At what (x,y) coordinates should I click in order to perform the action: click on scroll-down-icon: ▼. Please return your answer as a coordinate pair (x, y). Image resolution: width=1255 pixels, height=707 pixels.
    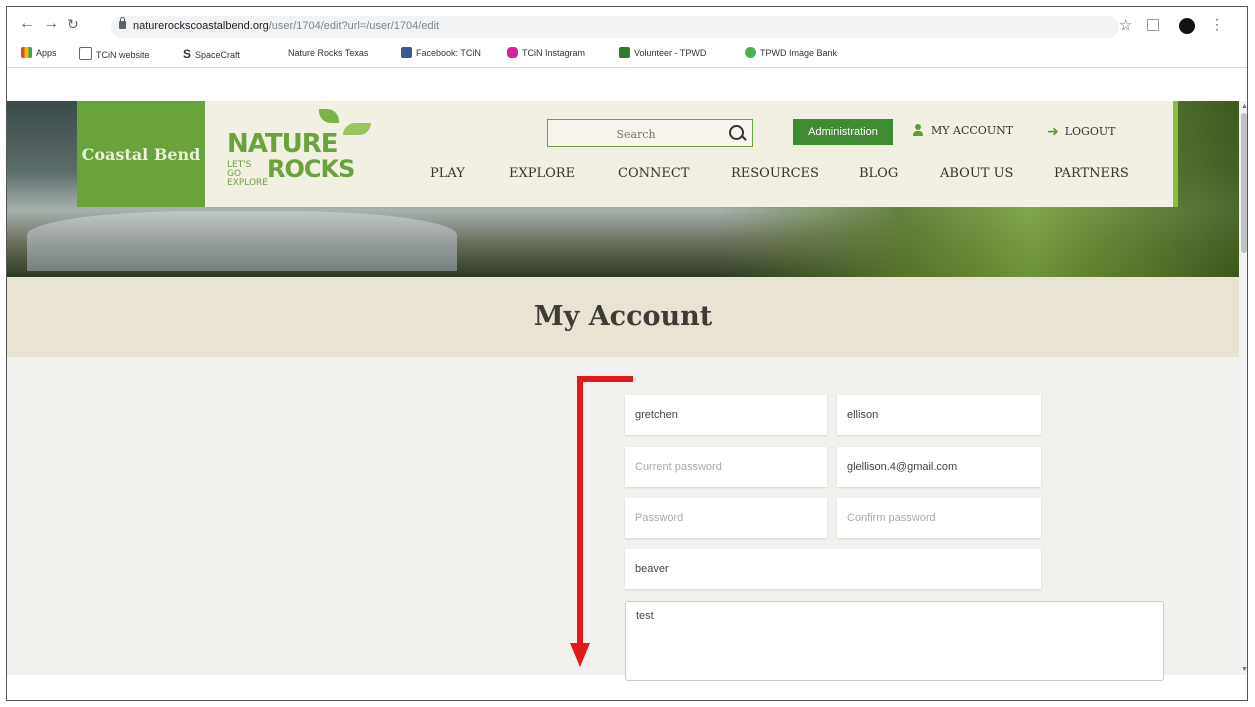
    Looking at the image, I should click on (1244, 669).